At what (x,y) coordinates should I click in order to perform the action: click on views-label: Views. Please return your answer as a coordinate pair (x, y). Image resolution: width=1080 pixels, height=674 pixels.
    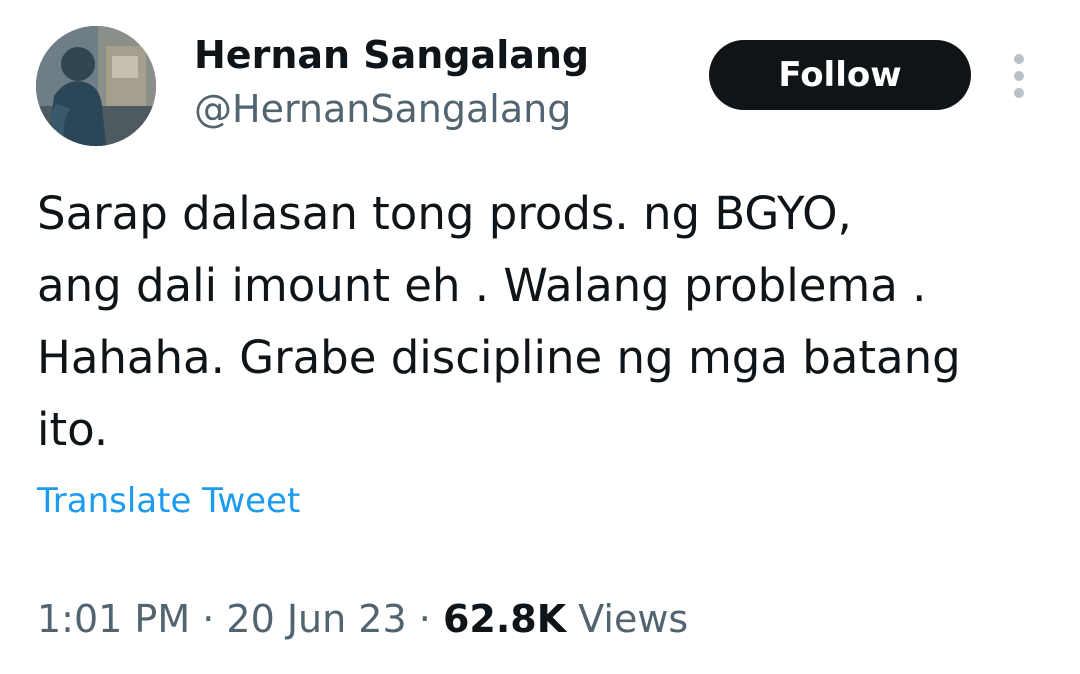
    Looking at the image, I should click on (633, 619).